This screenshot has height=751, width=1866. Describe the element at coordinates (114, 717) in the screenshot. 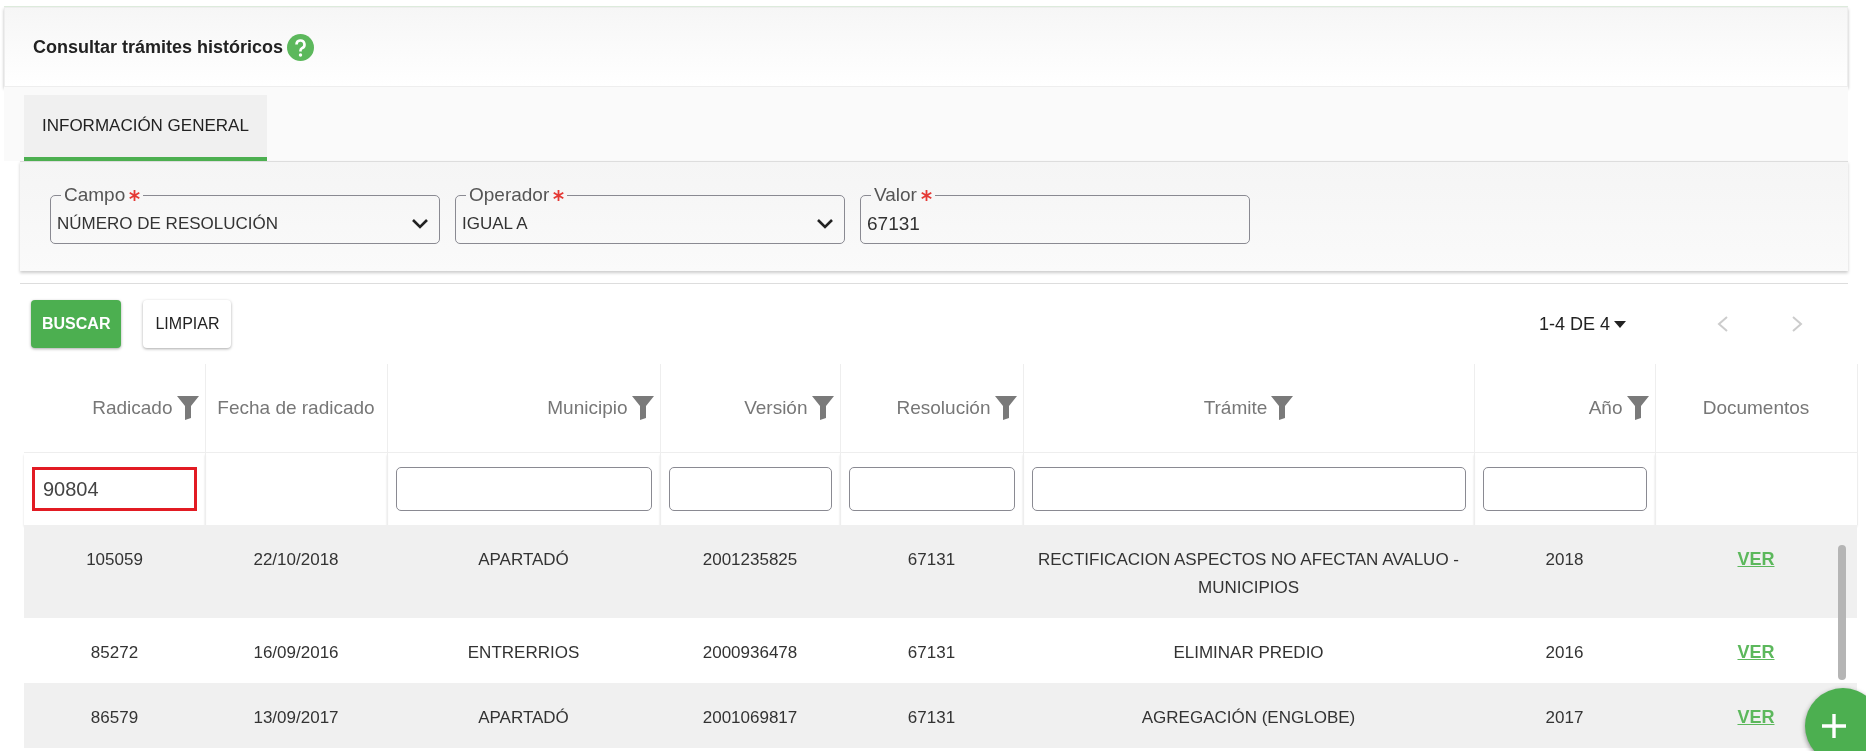

I see `table-cell: 86579` at that location.